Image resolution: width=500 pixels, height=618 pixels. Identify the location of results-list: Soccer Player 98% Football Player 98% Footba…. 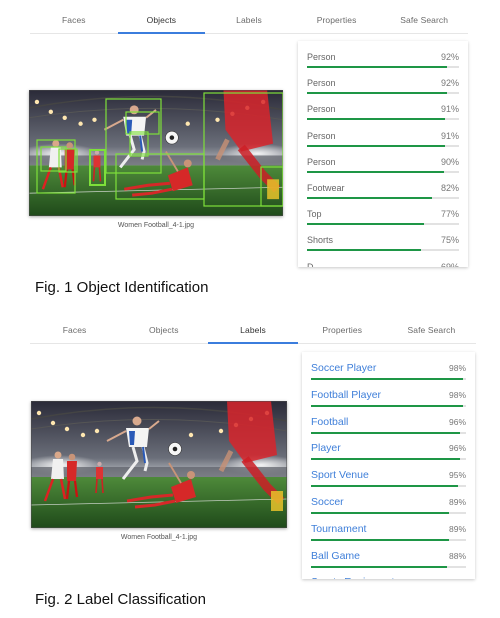
(388, 465).